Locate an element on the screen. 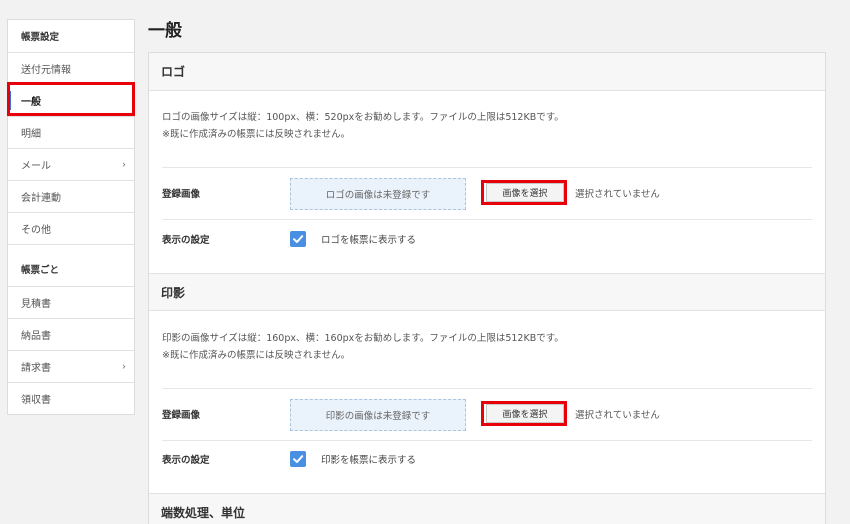 The width and height of the screenshot is (850, 524). logo-image-placeholder: ロゴの画像は未登録です is located at coordinates (378, 194).